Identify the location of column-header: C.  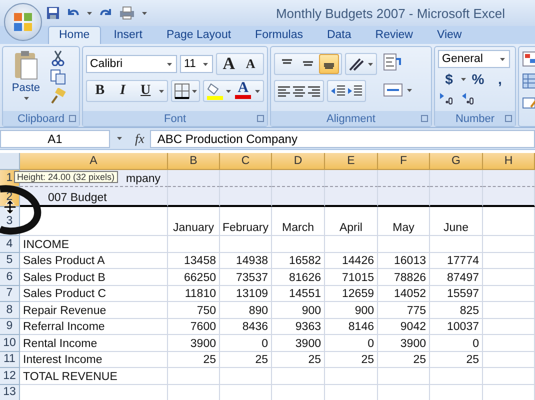
(246, 161).